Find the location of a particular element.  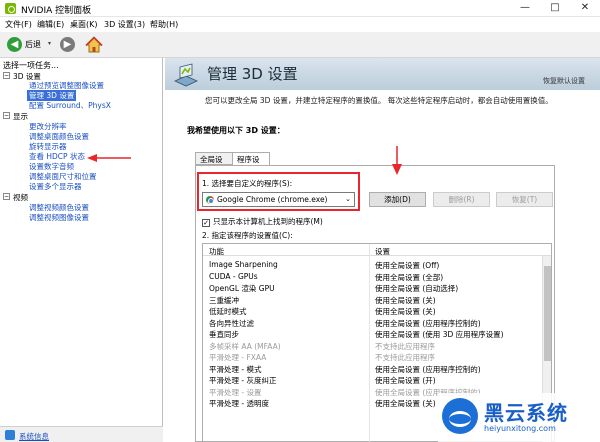

3d-settings-icon is located at coordinates (186, 75).